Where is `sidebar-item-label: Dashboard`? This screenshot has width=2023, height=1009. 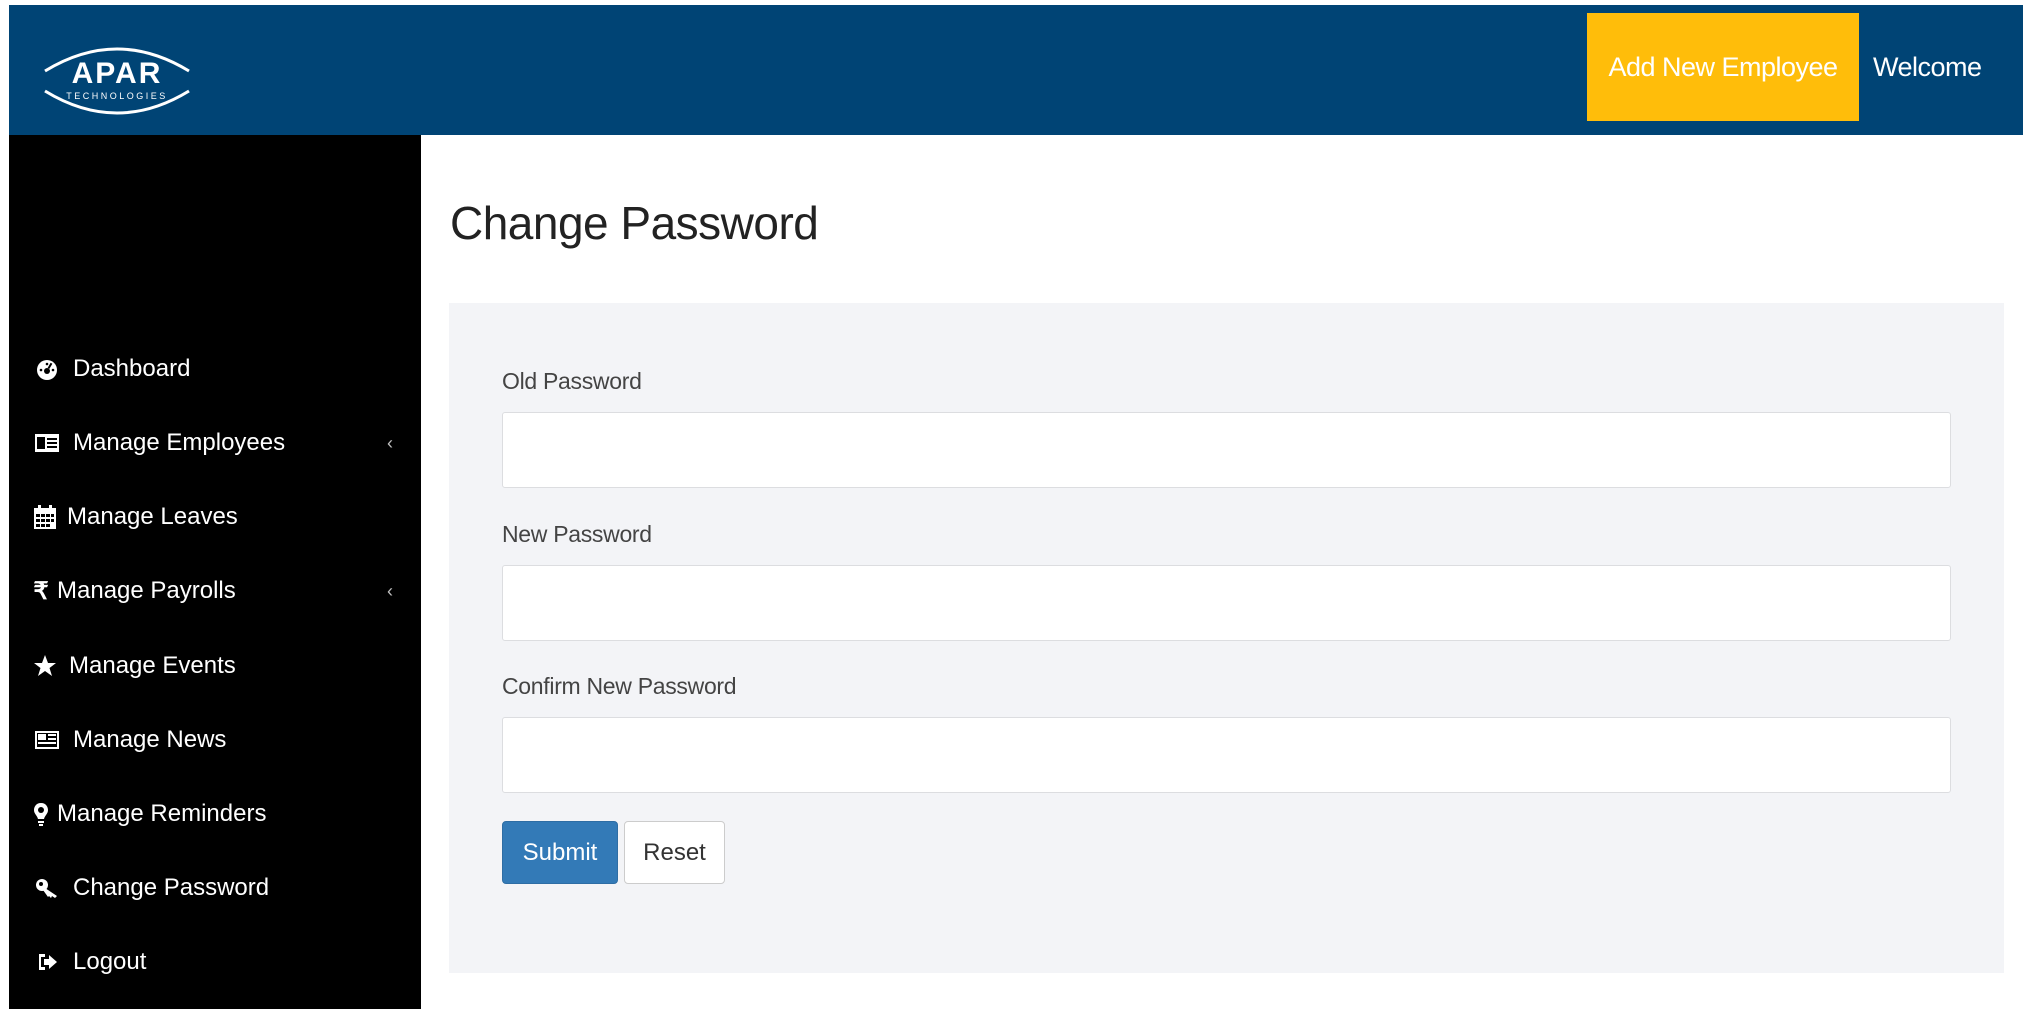 sidebar-item-label: Dashboard is located at coordinates (132, 368).